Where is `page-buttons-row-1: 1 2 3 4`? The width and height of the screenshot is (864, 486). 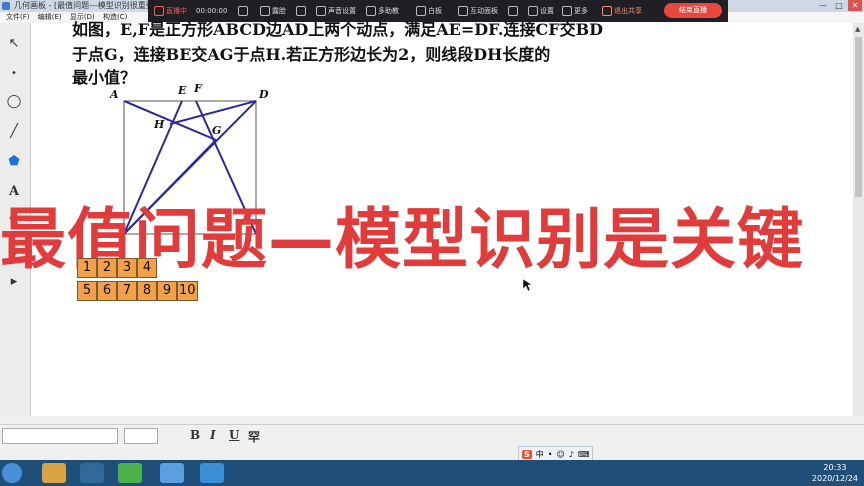
page-buttons-row-1: 1 2 3 4 is located at coordinates (117, 268).